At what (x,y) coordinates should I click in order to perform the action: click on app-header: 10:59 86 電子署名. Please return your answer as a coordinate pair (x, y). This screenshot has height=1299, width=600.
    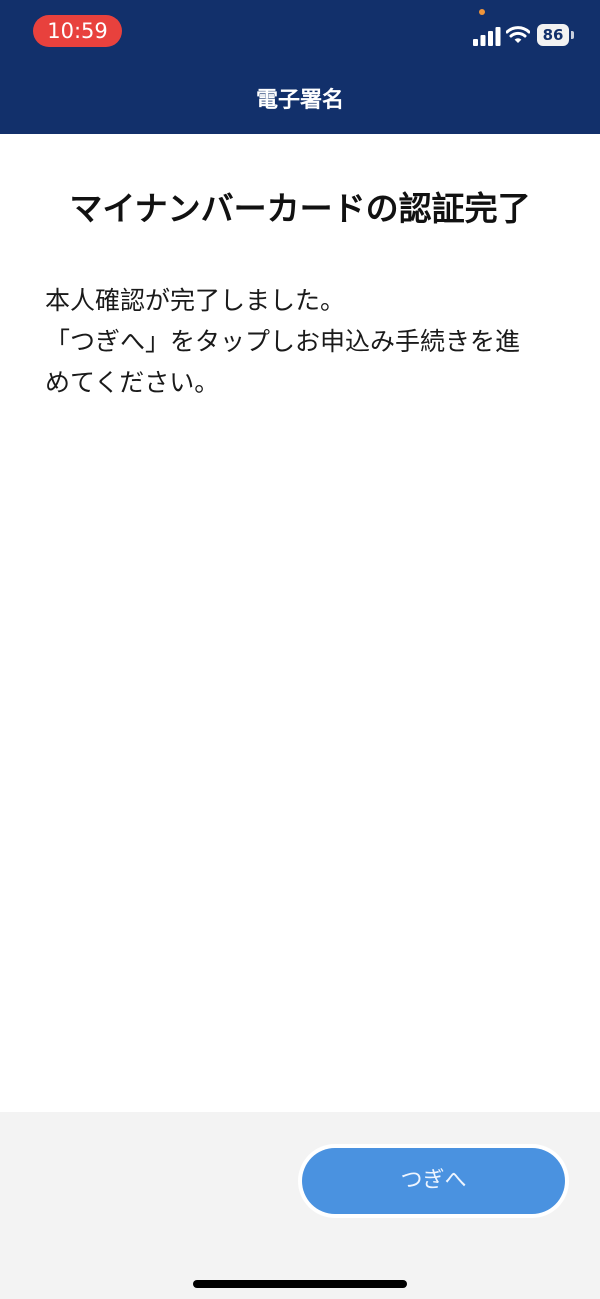
    Looking at the image, I should click on (300, 67).